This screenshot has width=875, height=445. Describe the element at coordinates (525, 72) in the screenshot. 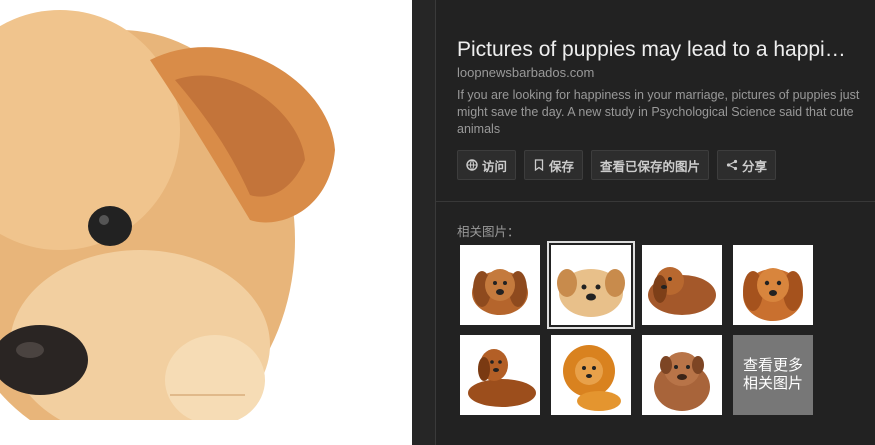

I see `result-domain: loopnewsbarbados.com` at that location.